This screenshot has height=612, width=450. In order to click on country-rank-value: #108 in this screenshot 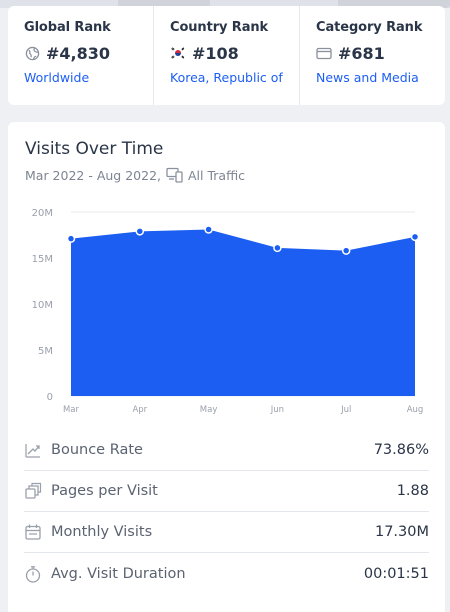, I will do `click(215, 53)`.